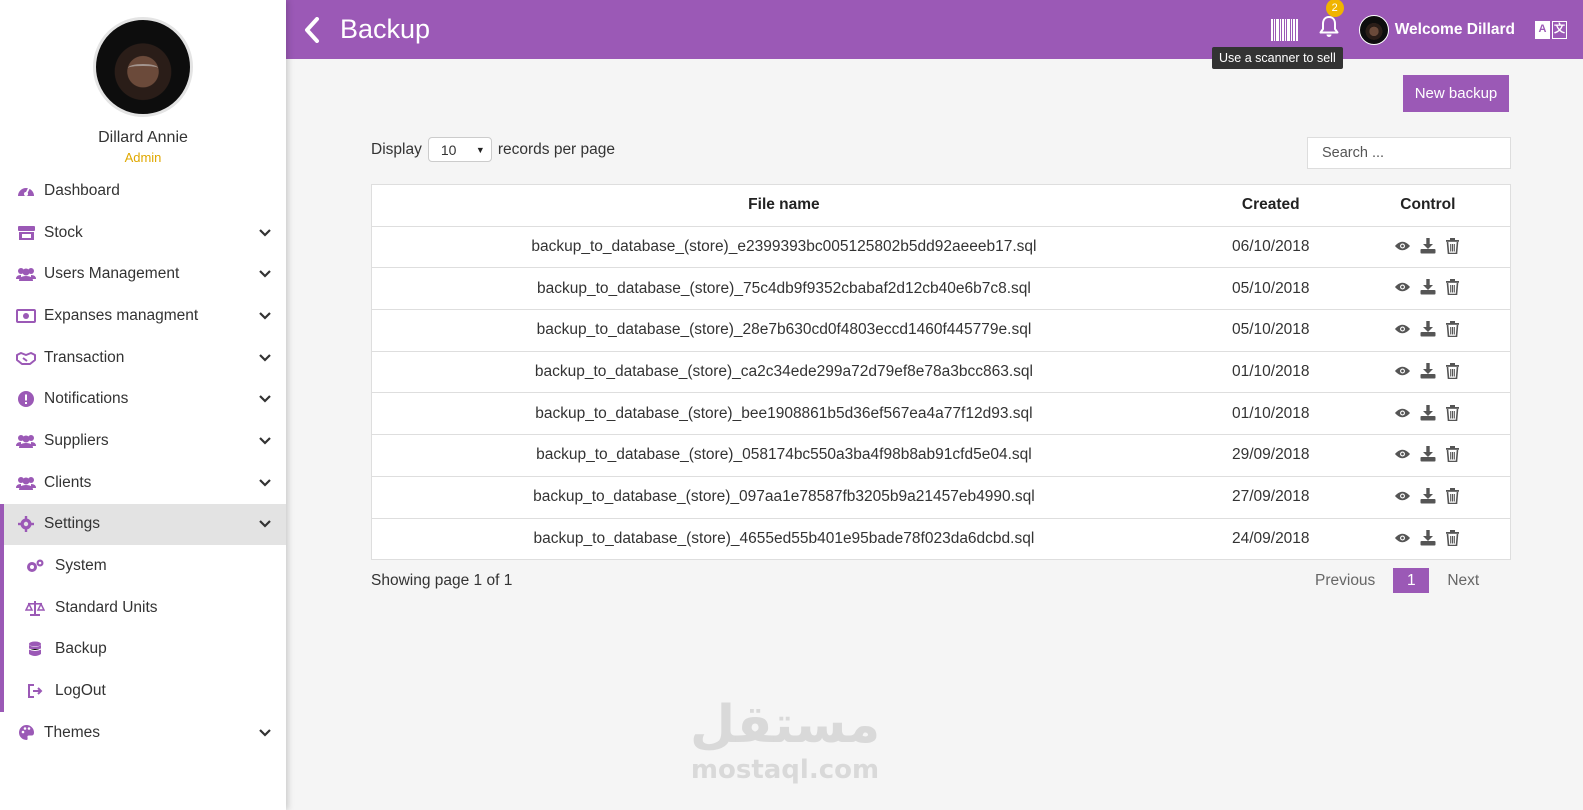  What do you see at coordinates (143, 483) in the screenshot?
I see `sidebar-item-clients: Clients` at bounding box center [143, 483].